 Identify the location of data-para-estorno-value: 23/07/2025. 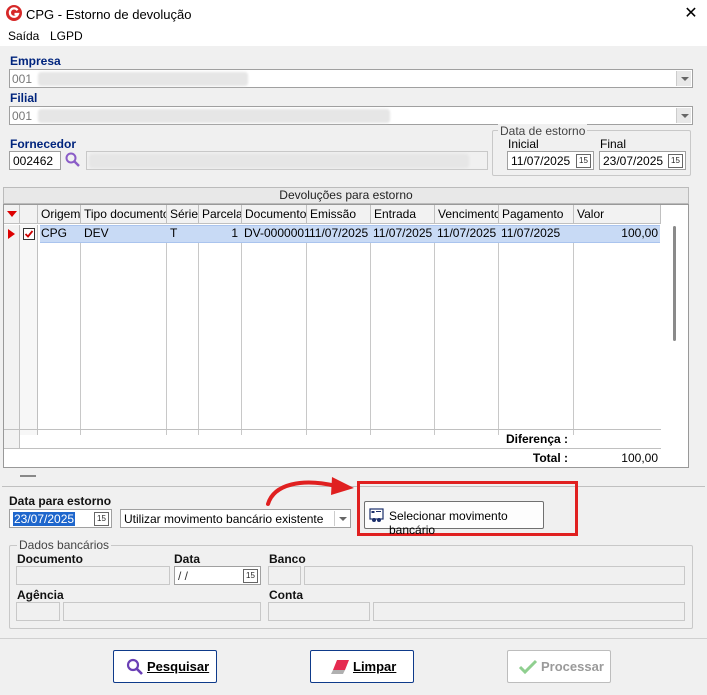
(44, 519).